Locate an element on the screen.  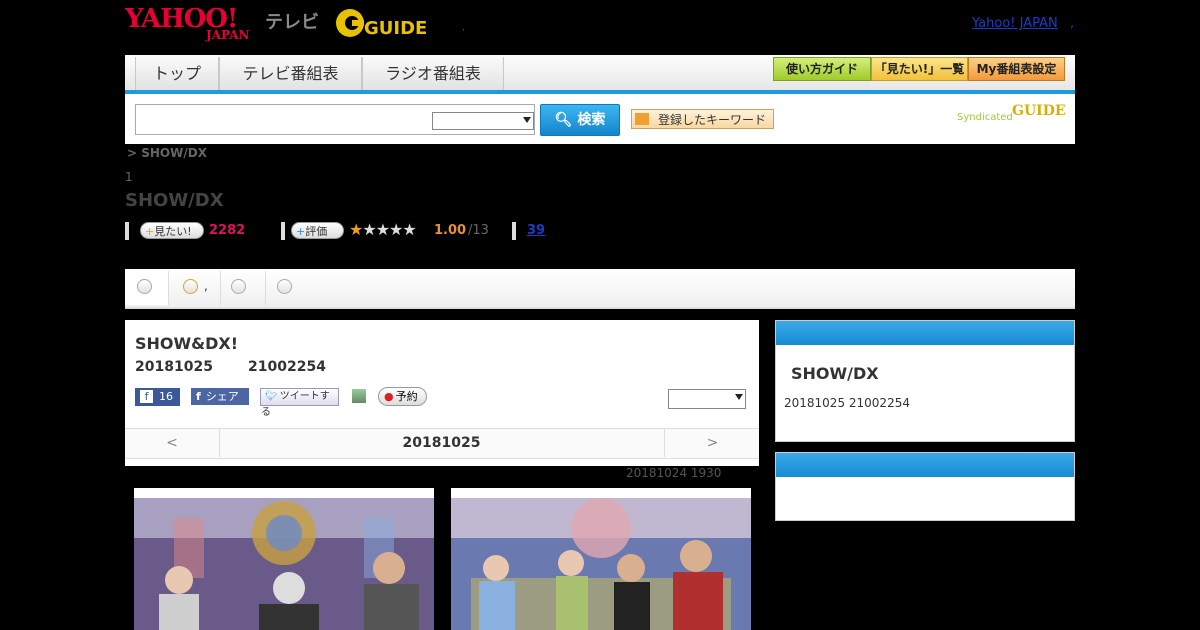
rating-count: /13 is located at coordinates (478, 230).